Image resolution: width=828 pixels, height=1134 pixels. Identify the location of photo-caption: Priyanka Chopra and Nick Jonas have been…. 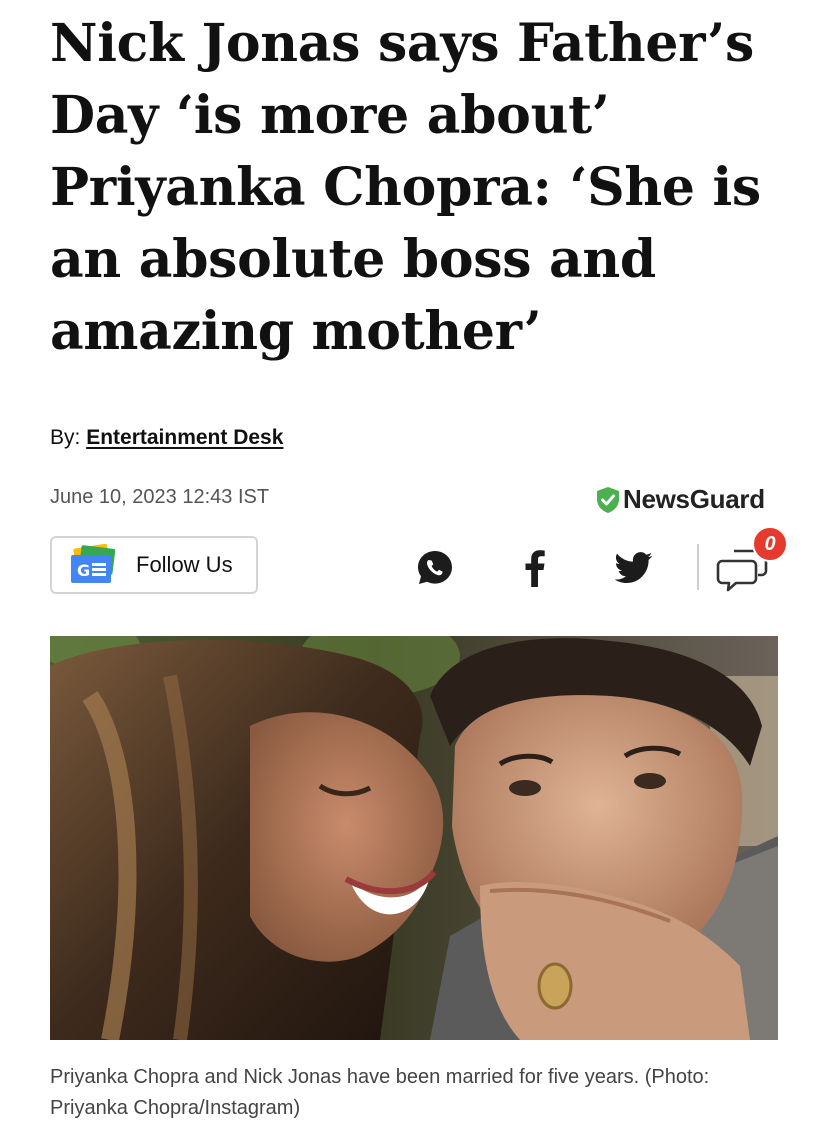
(380, 1092).